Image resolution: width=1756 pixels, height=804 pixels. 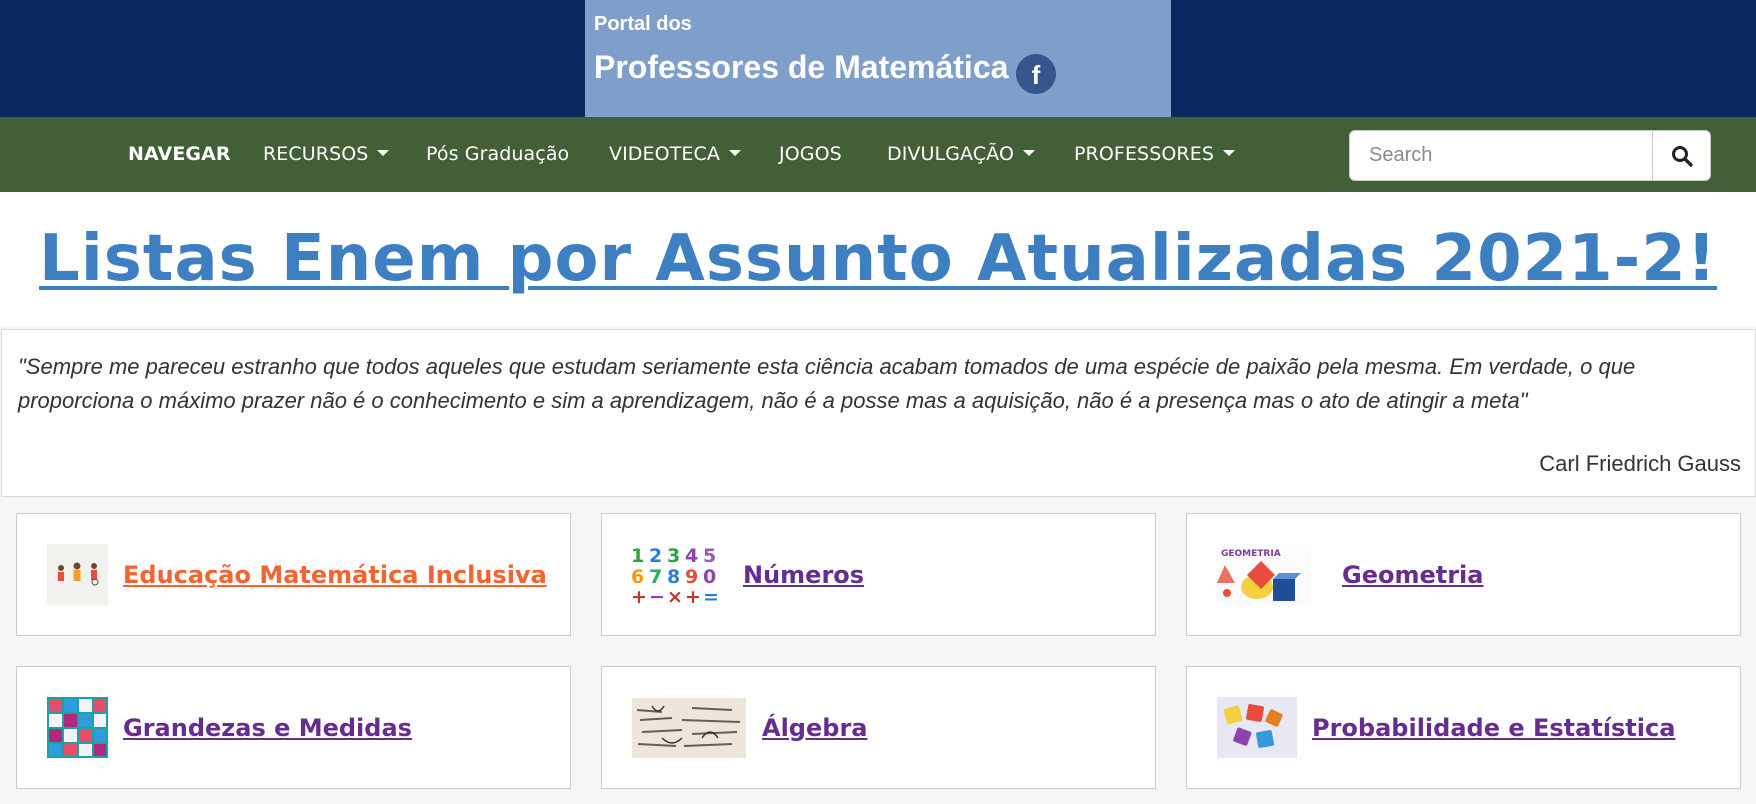 I want to click on nav-videoteca: VIDEOTECA, so click(x=675, y=154).